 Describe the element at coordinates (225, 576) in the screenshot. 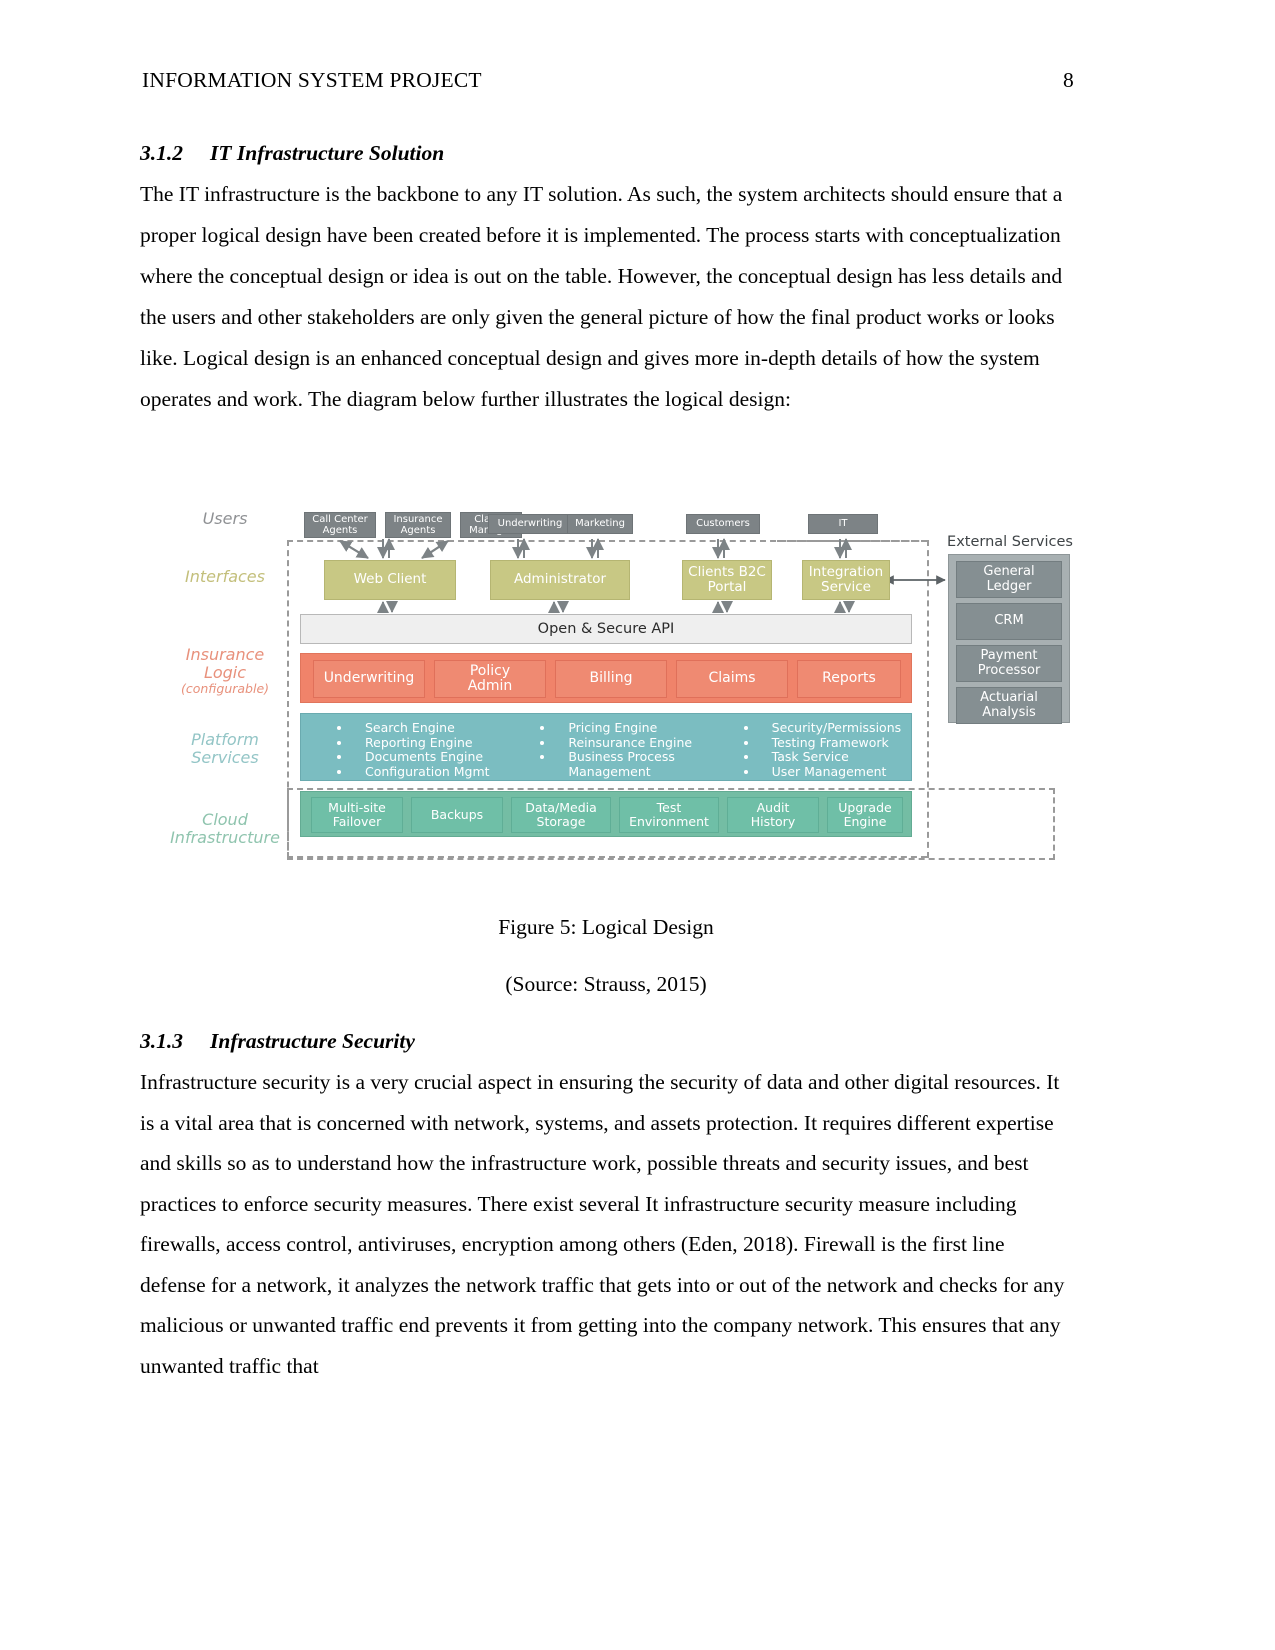

I see `row-label-interfaces: Interfaces` at that location.